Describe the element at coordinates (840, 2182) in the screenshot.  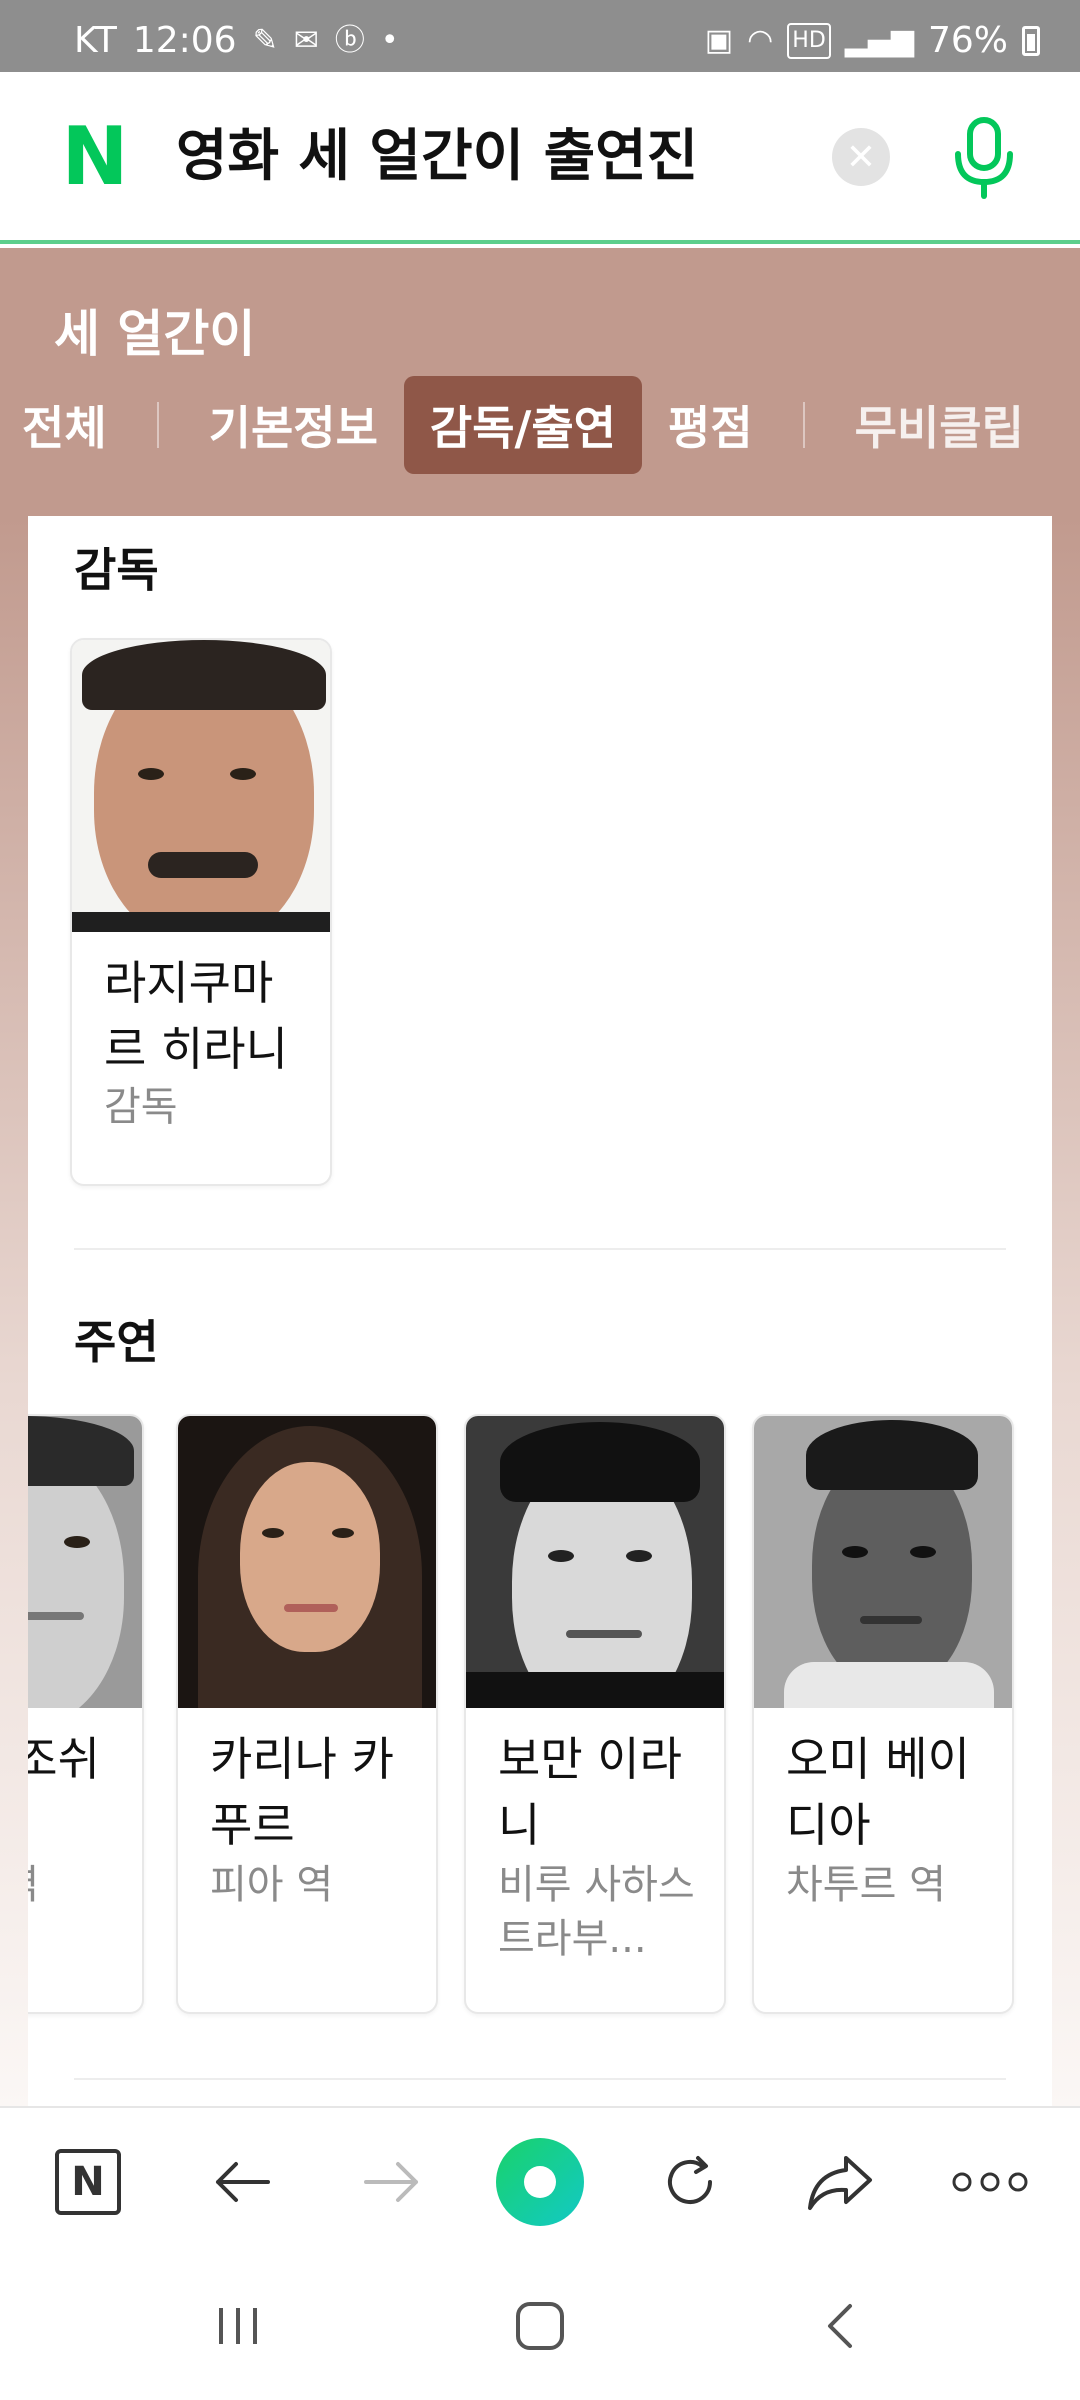
I see `share-icon` at that location.